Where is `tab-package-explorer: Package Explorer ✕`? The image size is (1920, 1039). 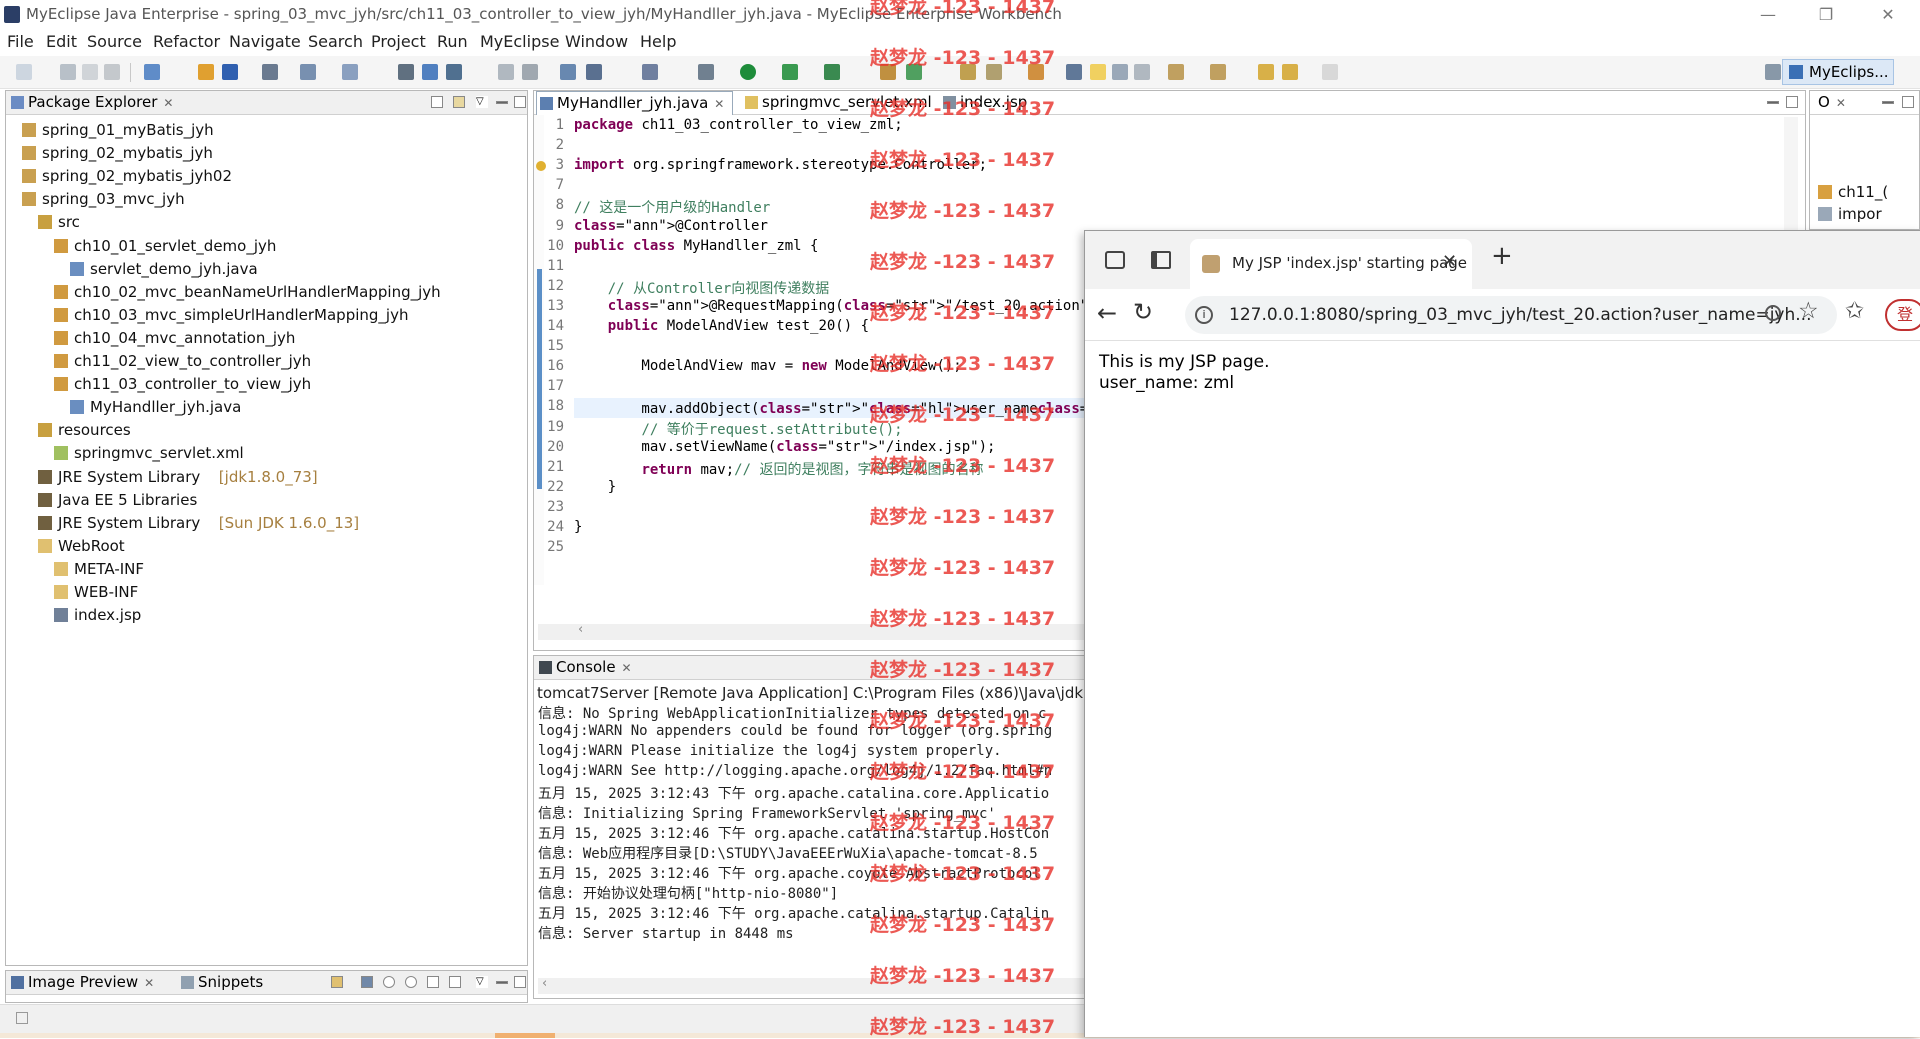 tab-package-explorer: Package Explorer ✕ is located at coordinates (90, 103).